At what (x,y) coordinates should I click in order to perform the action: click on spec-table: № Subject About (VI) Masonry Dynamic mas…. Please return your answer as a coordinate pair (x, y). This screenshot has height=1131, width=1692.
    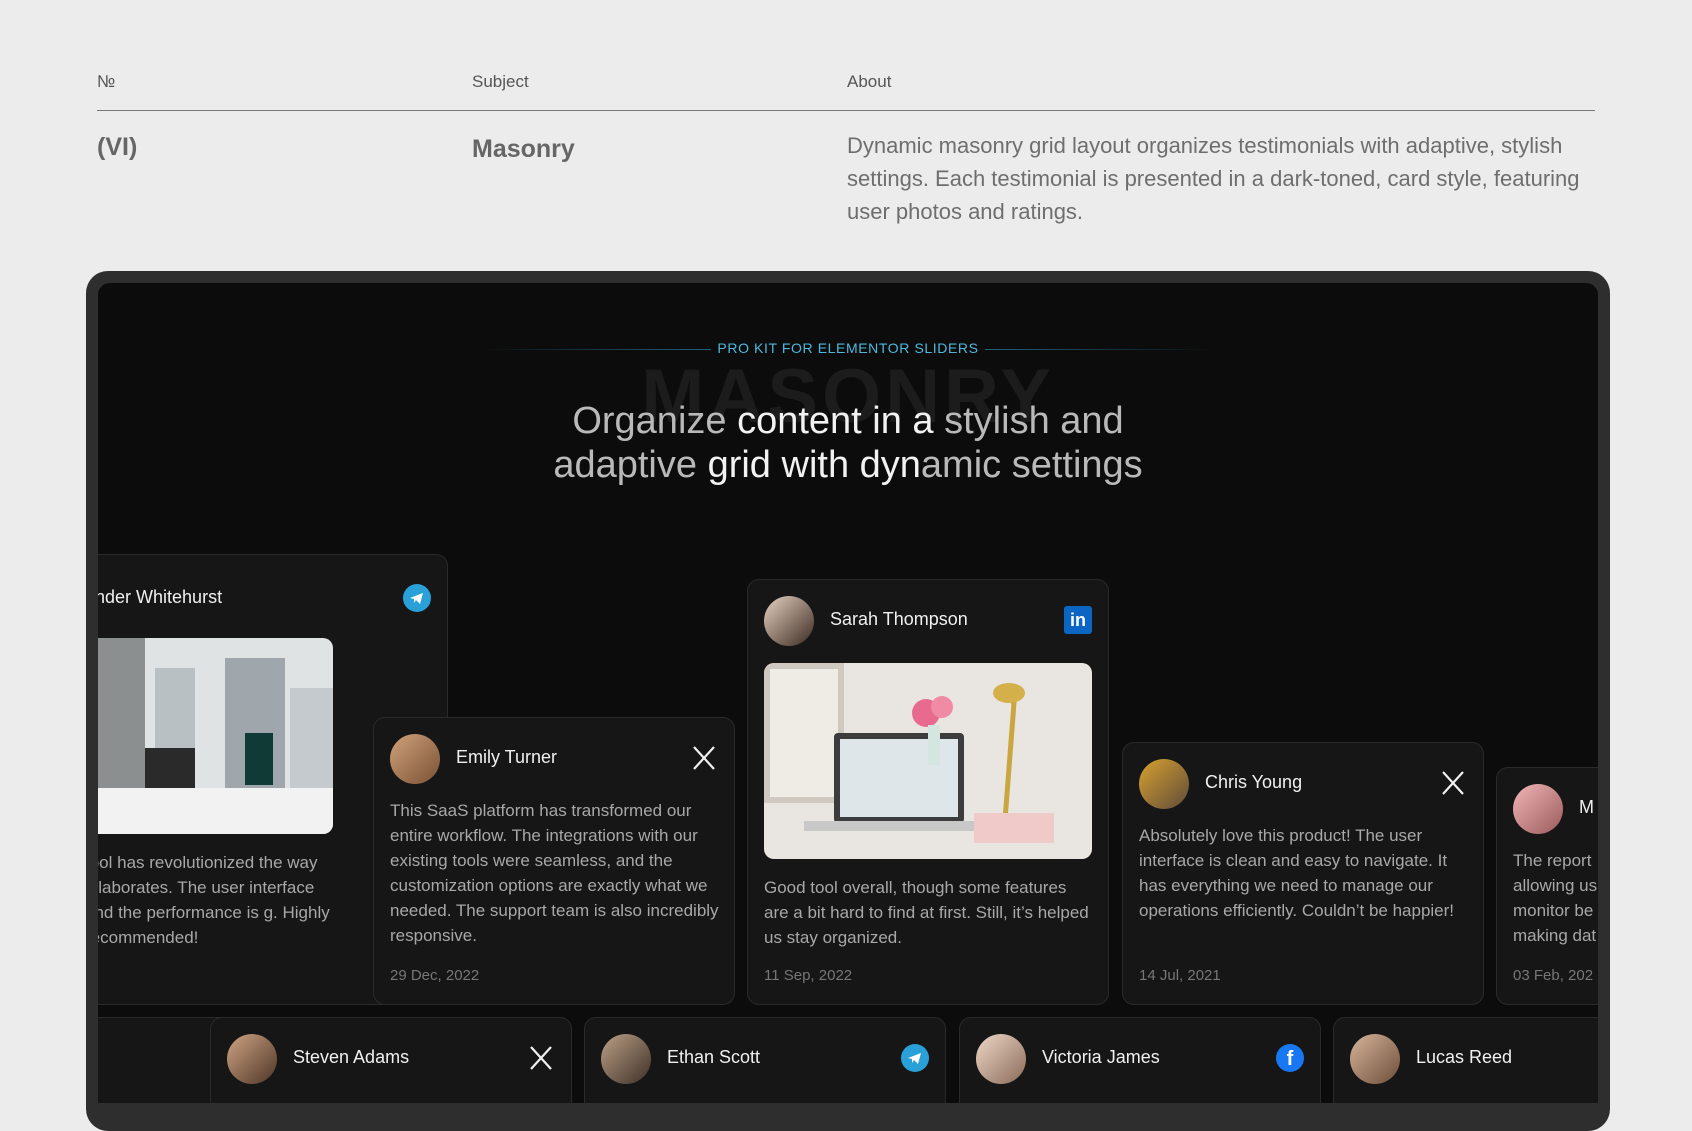
    Looking at the image, I should click on (846, 151).